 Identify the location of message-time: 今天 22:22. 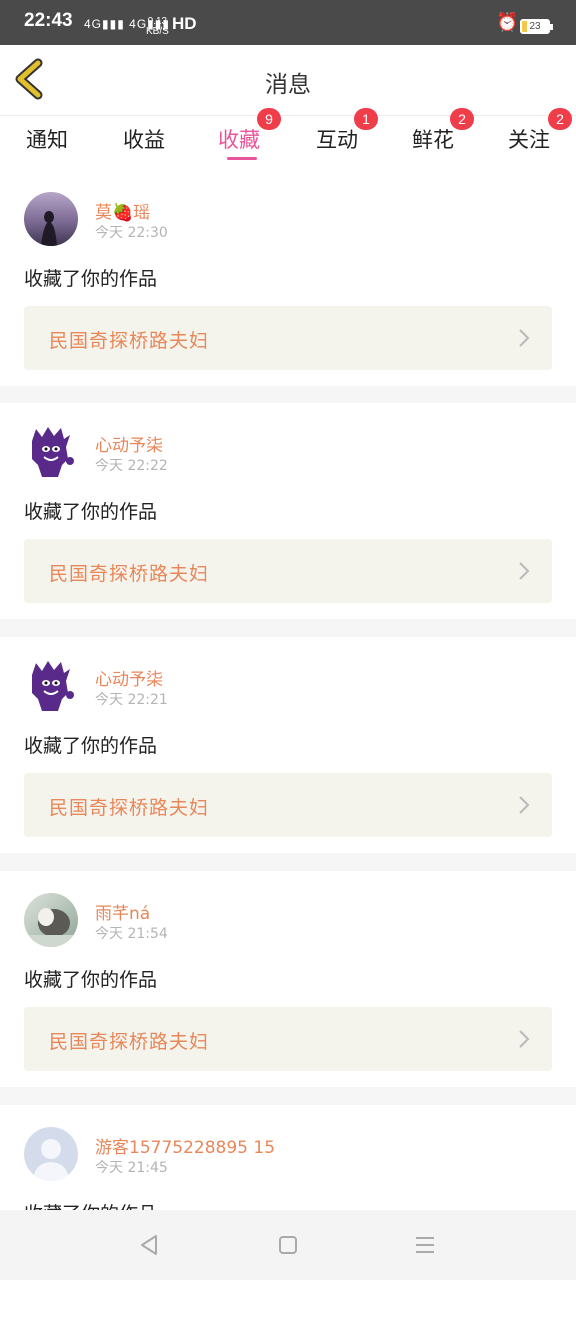
(131, 466).